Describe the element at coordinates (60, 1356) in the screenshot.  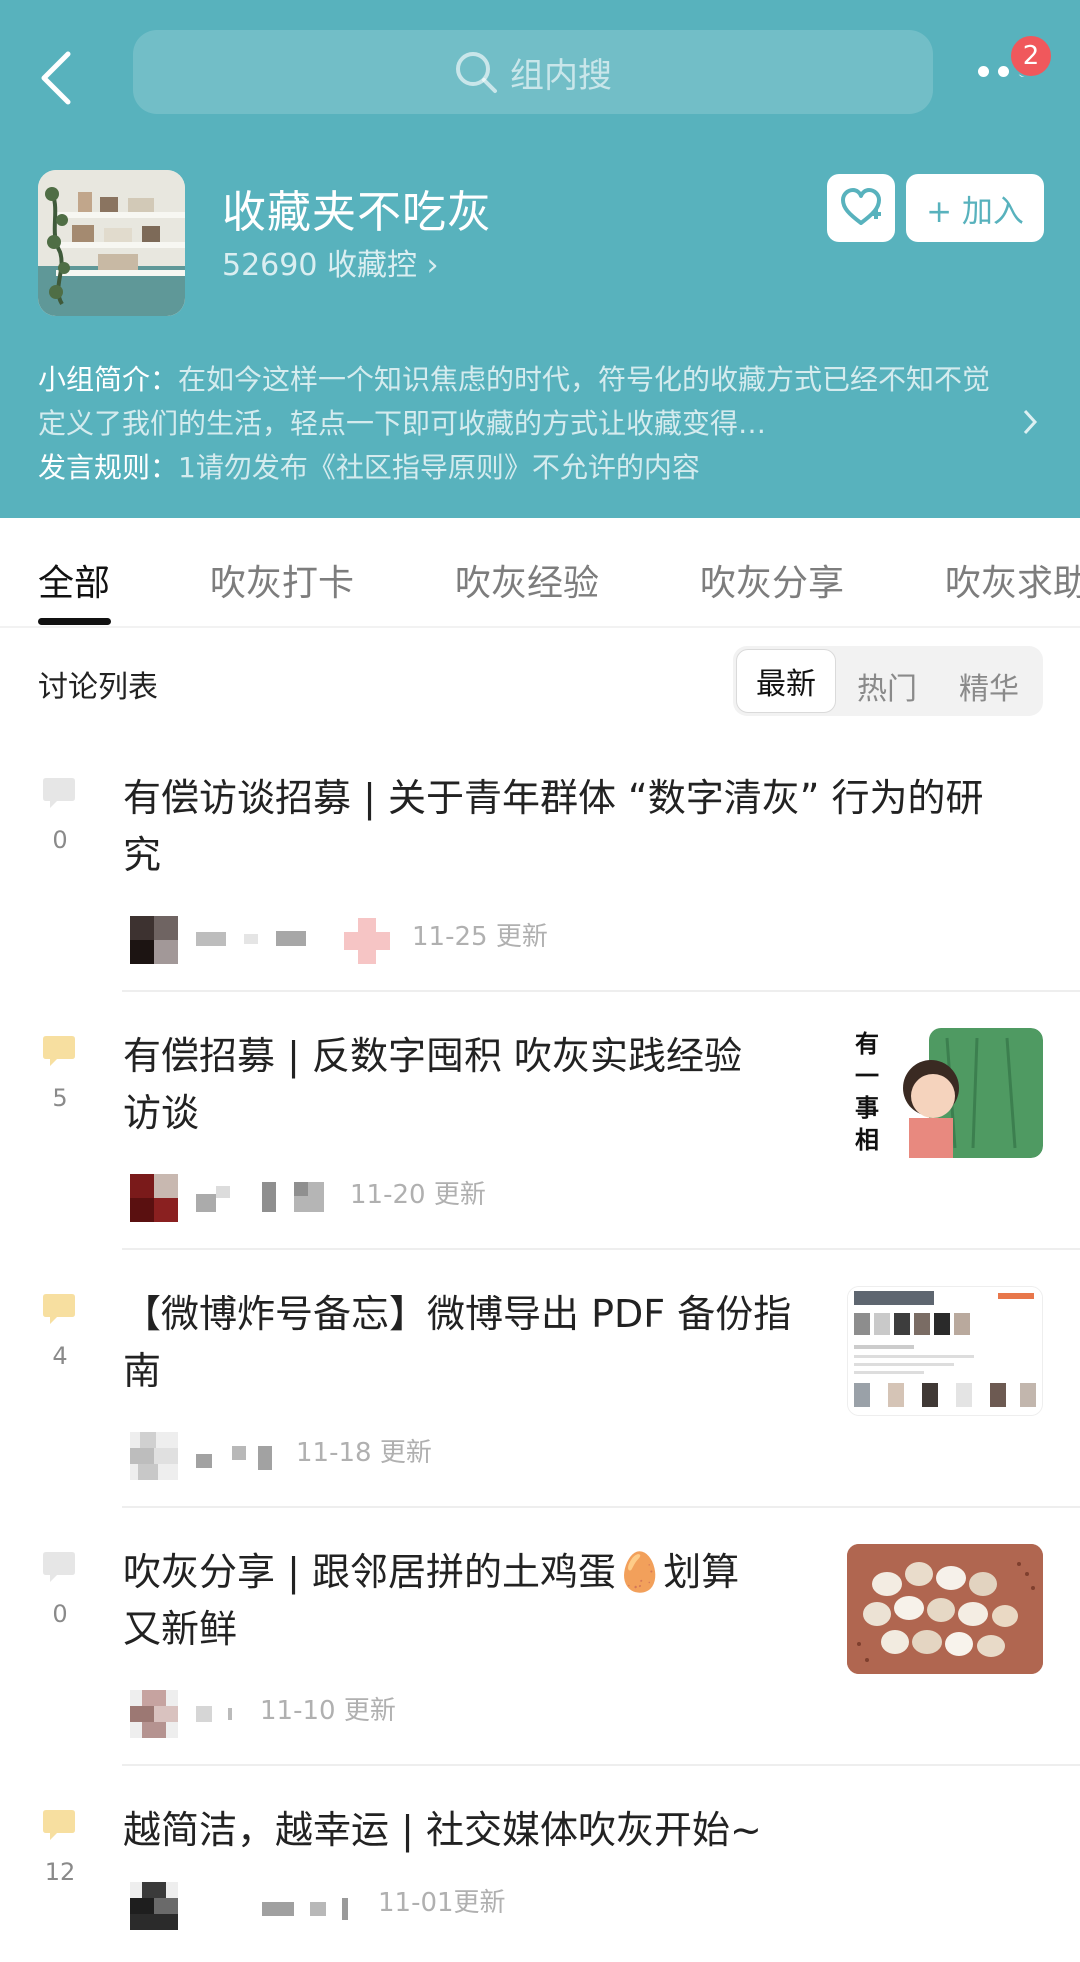
I see `comment-count: 4` at that location.